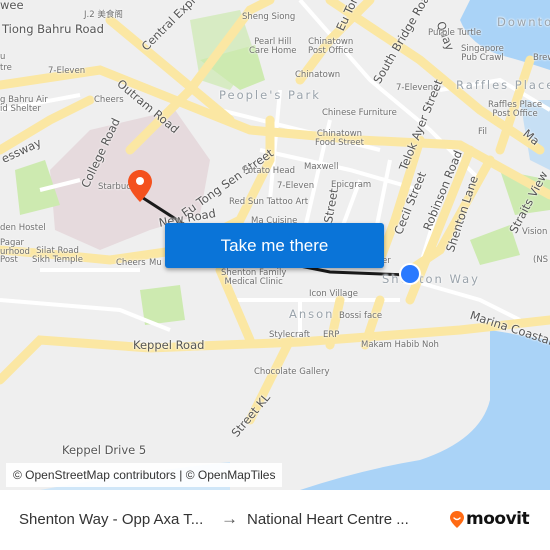 The width and height of the screenshot is (550, 550). I want to click on poi-cheers-2: Cheers, so click(131, 263).